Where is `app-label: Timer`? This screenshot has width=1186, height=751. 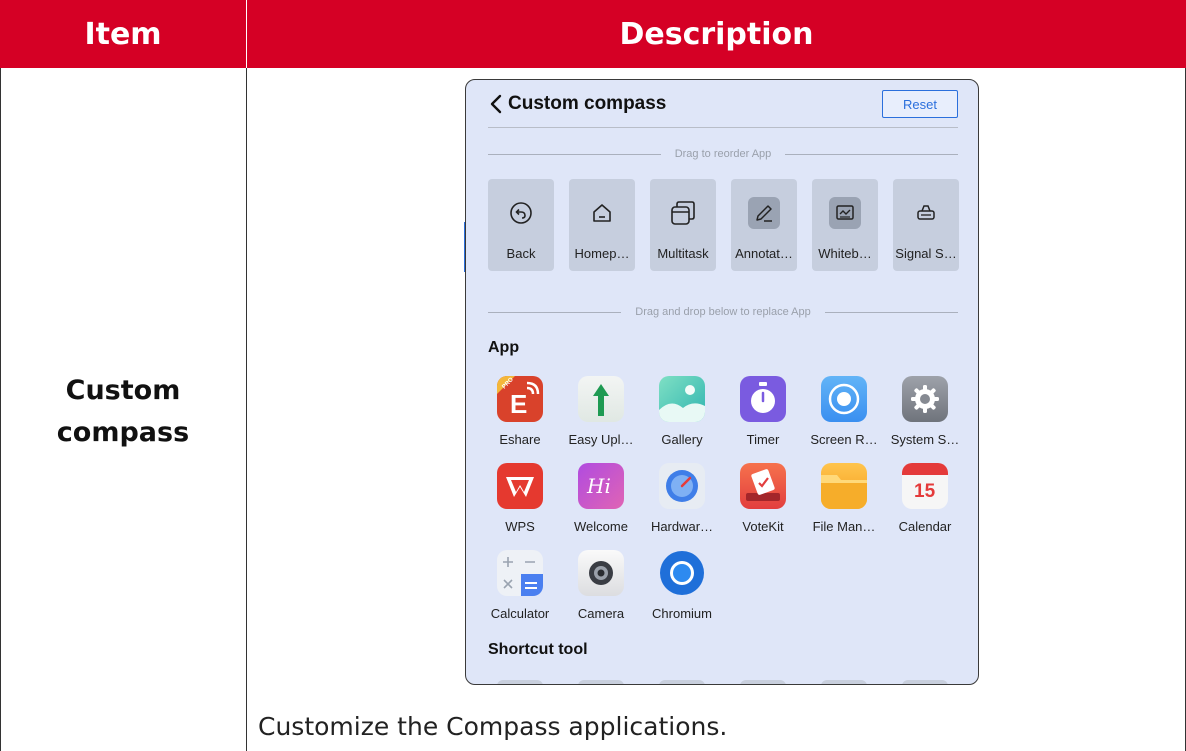
app-label: Timer is located at coordinates (763, 439).